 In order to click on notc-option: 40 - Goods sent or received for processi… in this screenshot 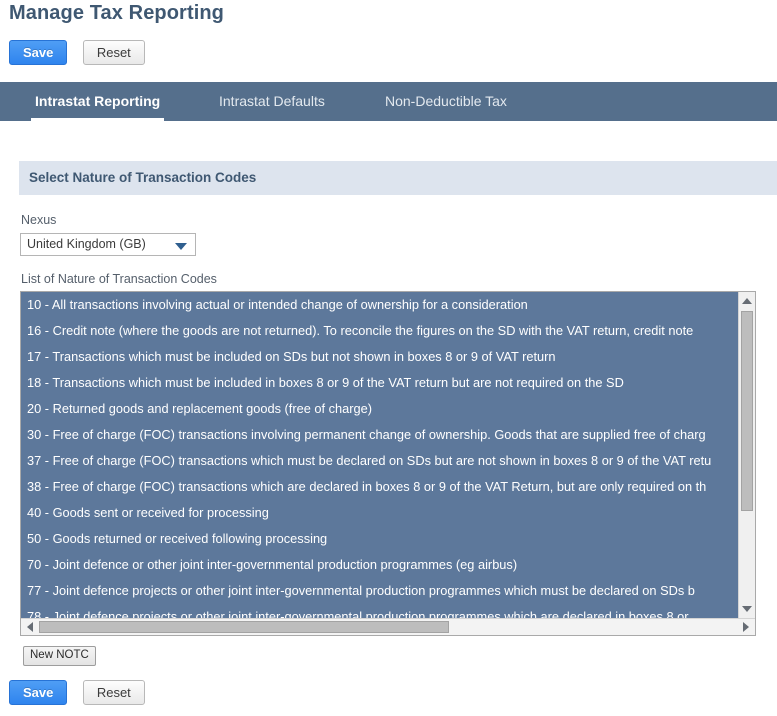, I will do `click(380, 513)`.